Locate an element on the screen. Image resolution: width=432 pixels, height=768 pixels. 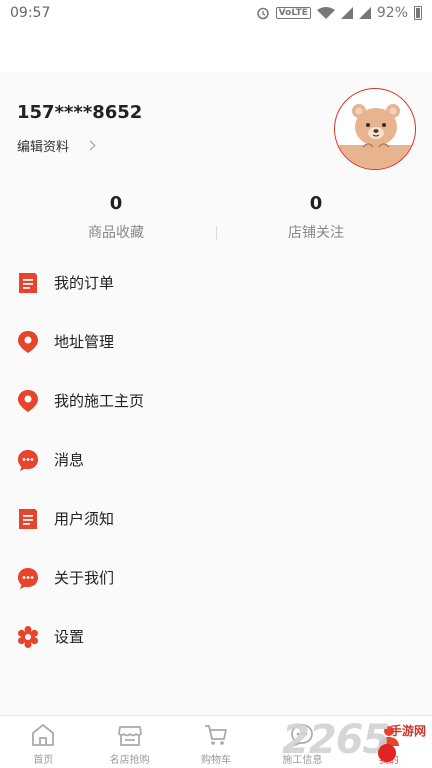
stats-row: 0 商品收藏 0 店铺关注 is located at coordinates (216, 218).